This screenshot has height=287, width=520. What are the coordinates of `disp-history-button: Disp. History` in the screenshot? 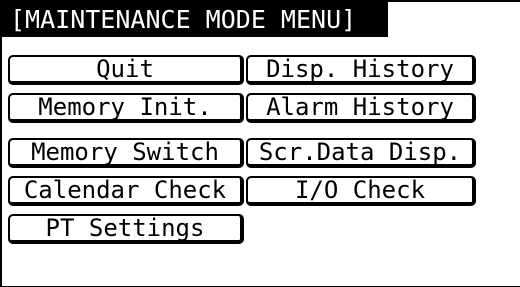 It's located at (361, 70).